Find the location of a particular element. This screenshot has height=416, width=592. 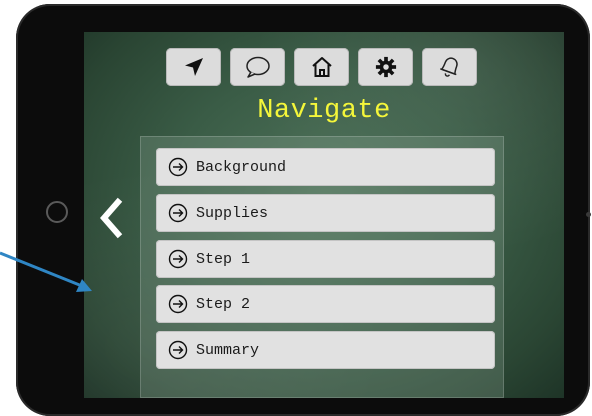

menu-item-label: Step 1 is located at coordinates (223, 259).